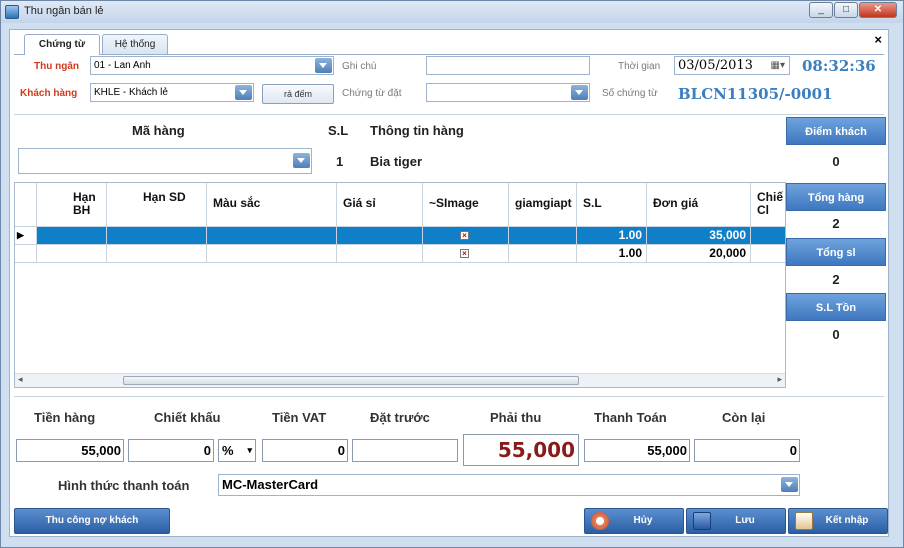  What do you see at coordinates (449, 54) in the screenshot?
I see `tab-divider` at bounding box center [449, 54].